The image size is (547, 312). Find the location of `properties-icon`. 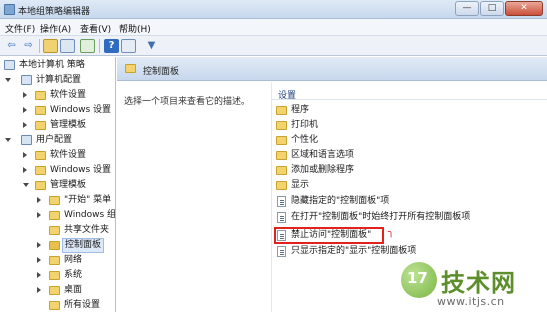

properties-icon is located at coordinates (128, 46).